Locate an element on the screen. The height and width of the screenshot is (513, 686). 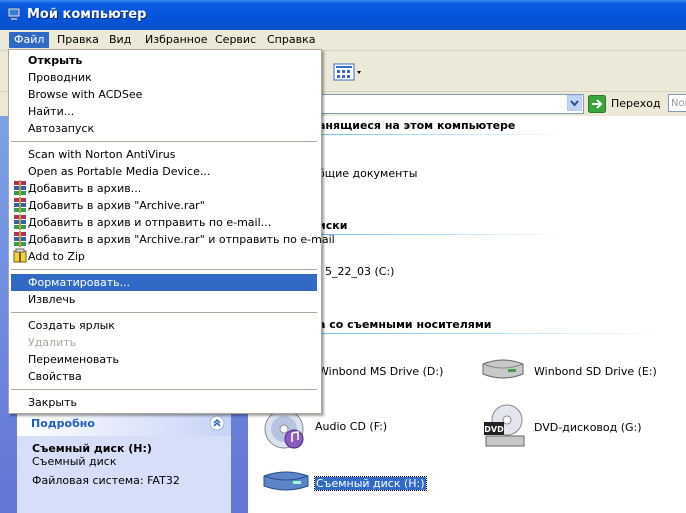
menu-open: Открыть is located at coordinates (164, 60).